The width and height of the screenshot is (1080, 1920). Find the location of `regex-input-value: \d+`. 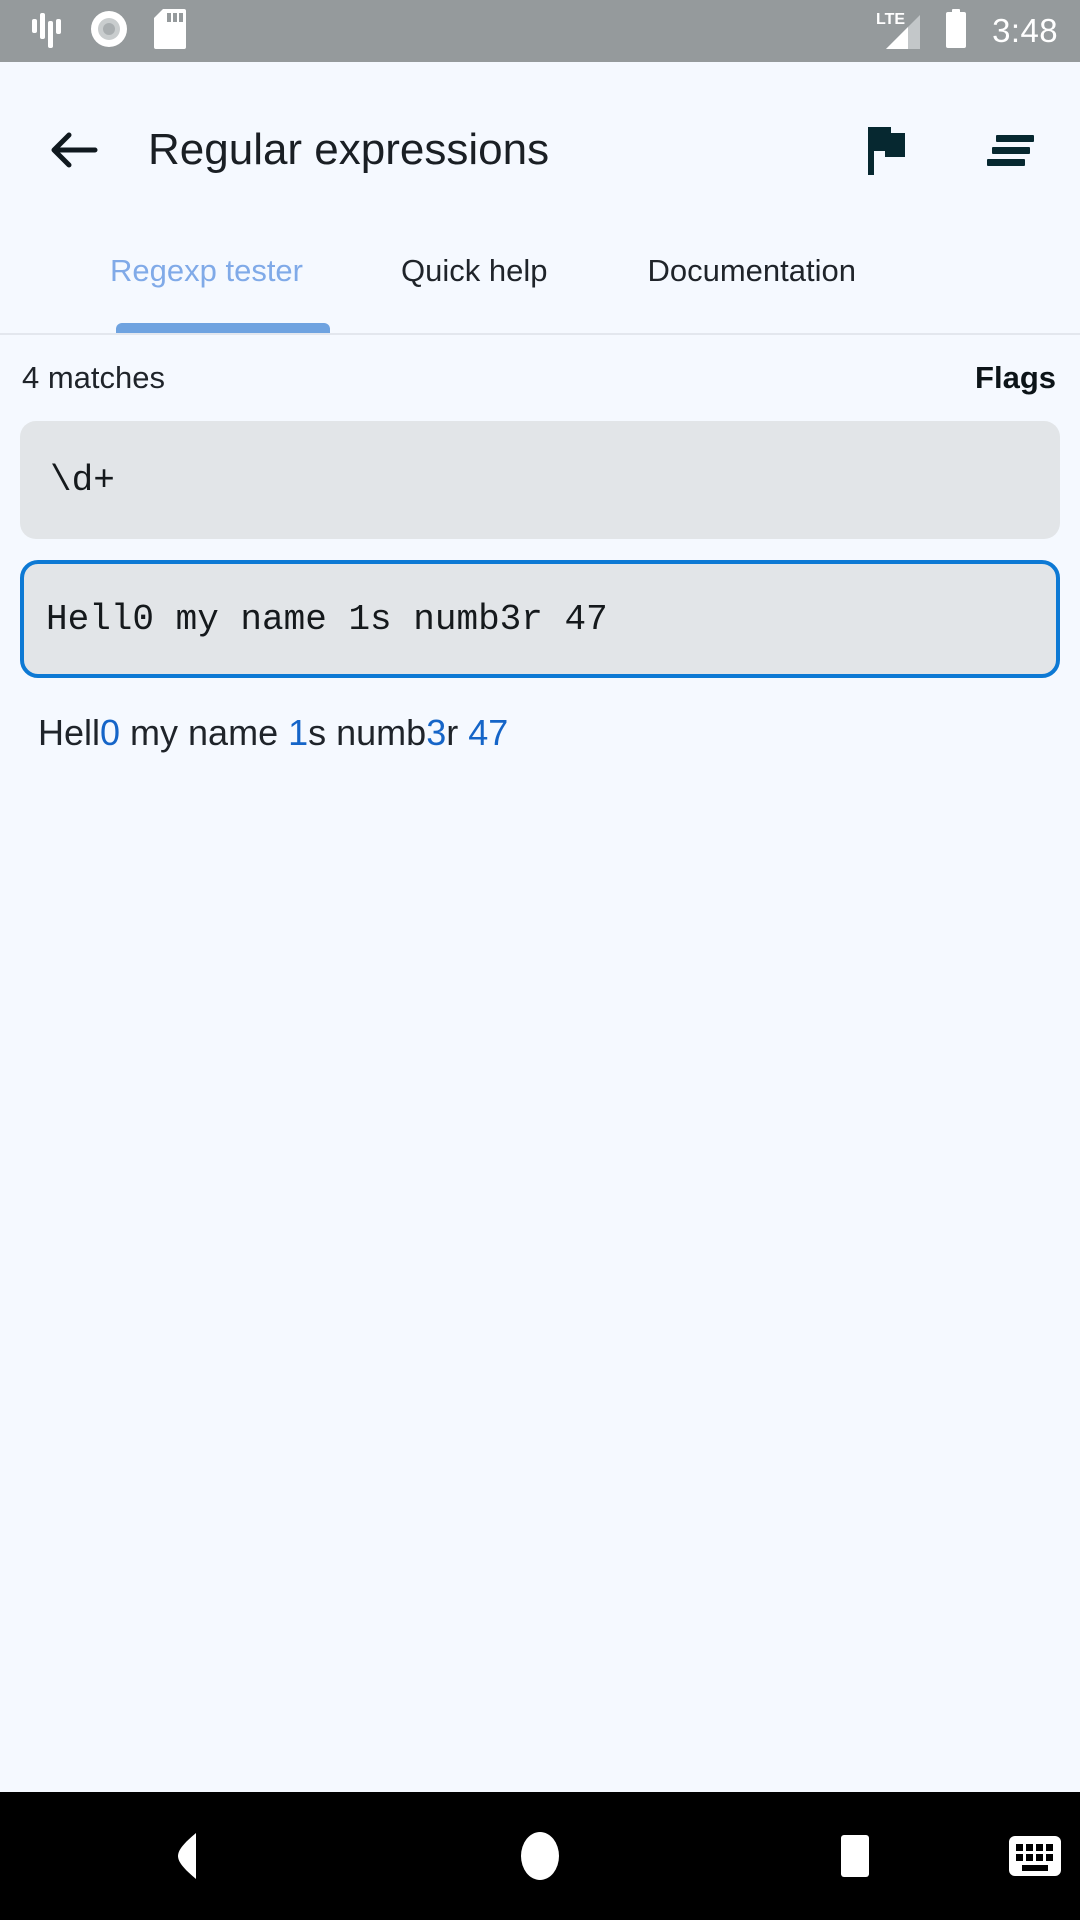

regex-input-value: \d+ is located at coordinates (82, 480).